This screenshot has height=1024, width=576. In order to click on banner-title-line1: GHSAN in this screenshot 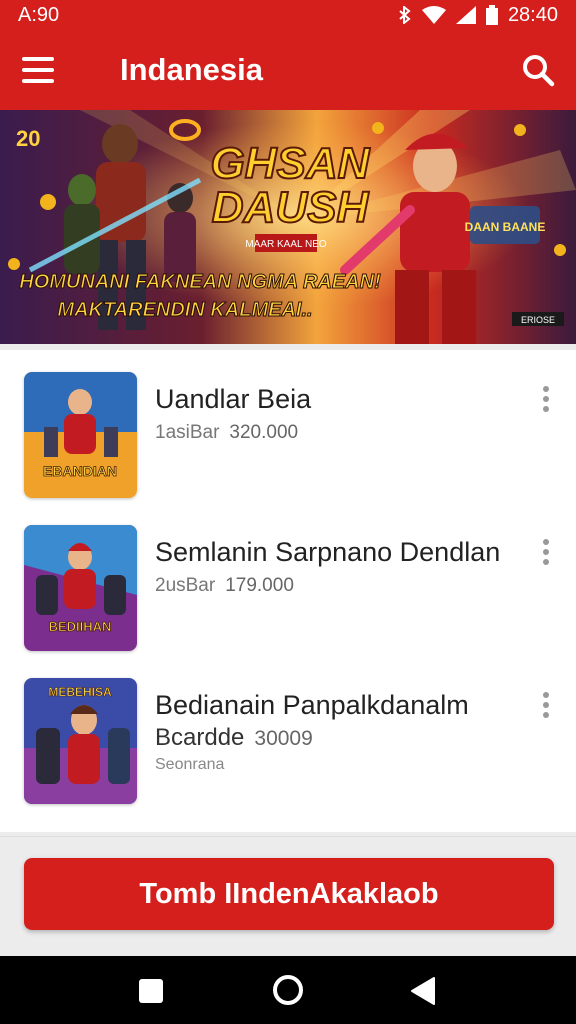, I will do `click(291, 163)`.